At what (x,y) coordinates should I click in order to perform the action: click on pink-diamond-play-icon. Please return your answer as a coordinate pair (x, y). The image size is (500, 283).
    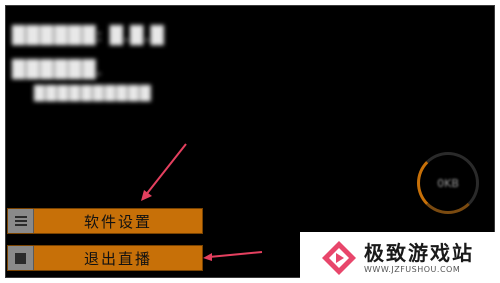
    Looking at the image, I should click on (339, 257).